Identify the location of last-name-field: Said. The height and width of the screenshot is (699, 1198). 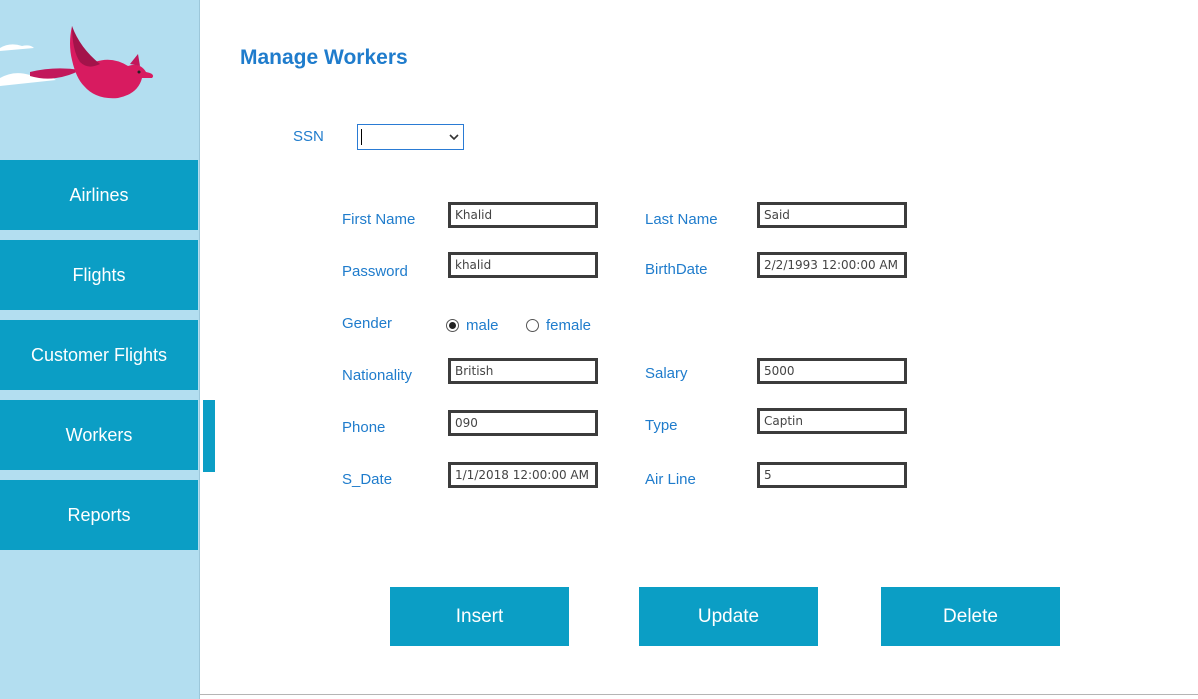
(832, 215).